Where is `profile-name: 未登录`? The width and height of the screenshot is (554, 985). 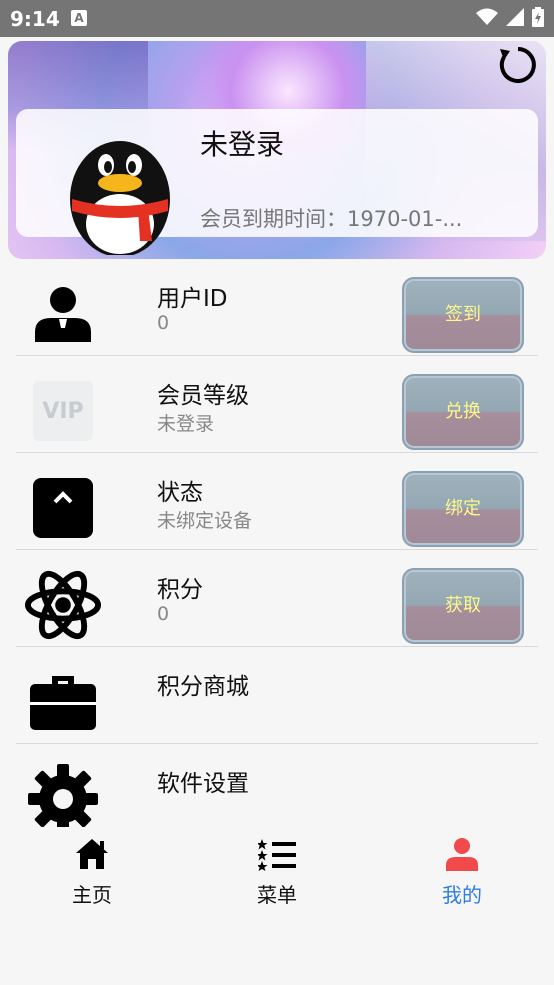 profile-name: 未登录 is located at coordinates (242, 144).